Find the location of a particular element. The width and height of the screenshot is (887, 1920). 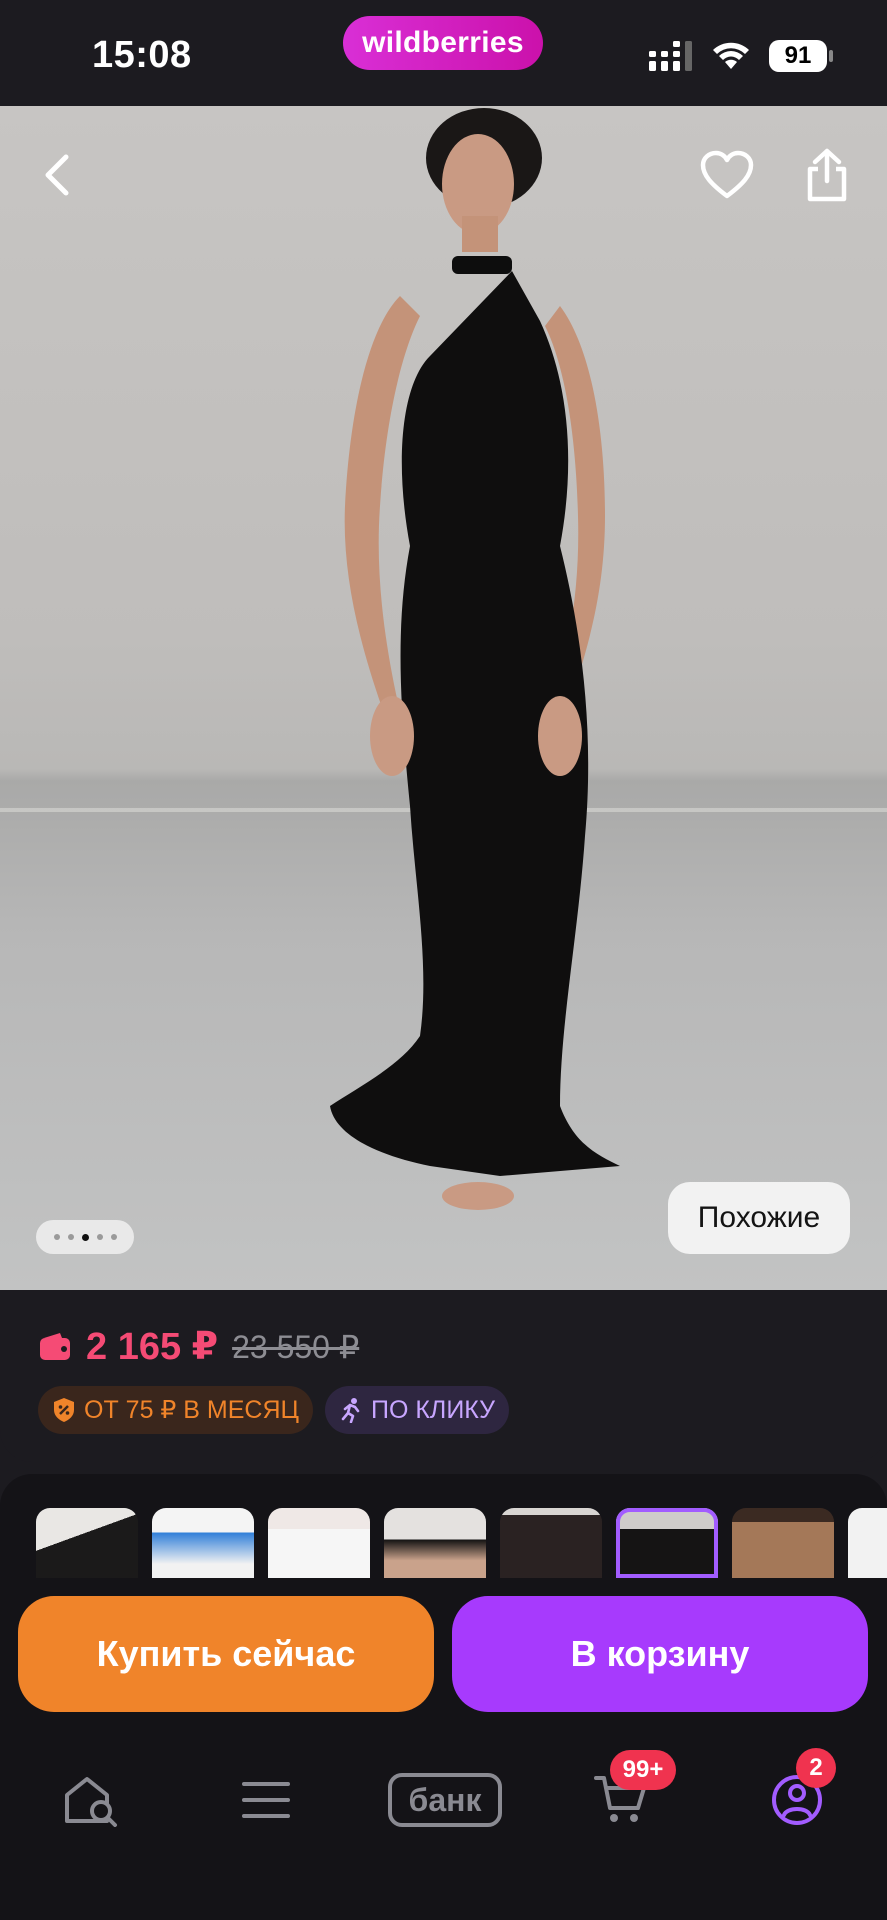

status-icons: 91 is located at coordinates (741, 56).